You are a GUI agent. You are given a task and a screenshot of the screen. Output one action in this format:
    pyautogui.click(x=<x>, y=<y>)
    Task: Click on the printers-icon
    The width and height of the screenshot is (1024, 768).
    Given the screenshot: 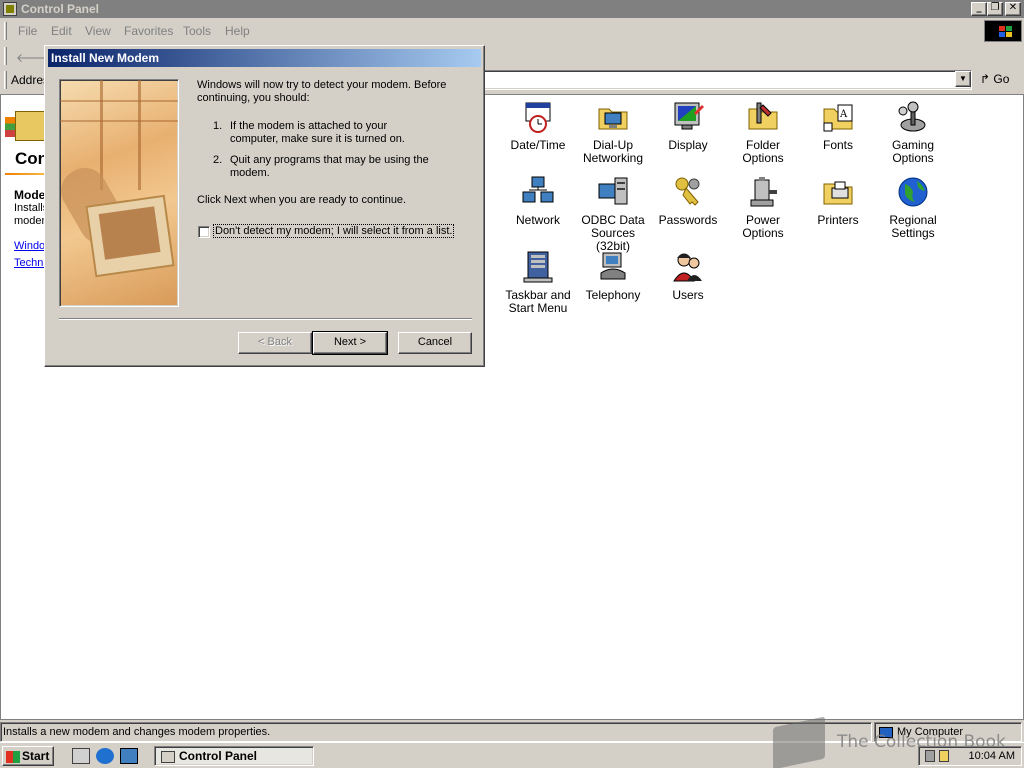 What is the action you would take?
    pyautogui.click(x=838, y=192)
    